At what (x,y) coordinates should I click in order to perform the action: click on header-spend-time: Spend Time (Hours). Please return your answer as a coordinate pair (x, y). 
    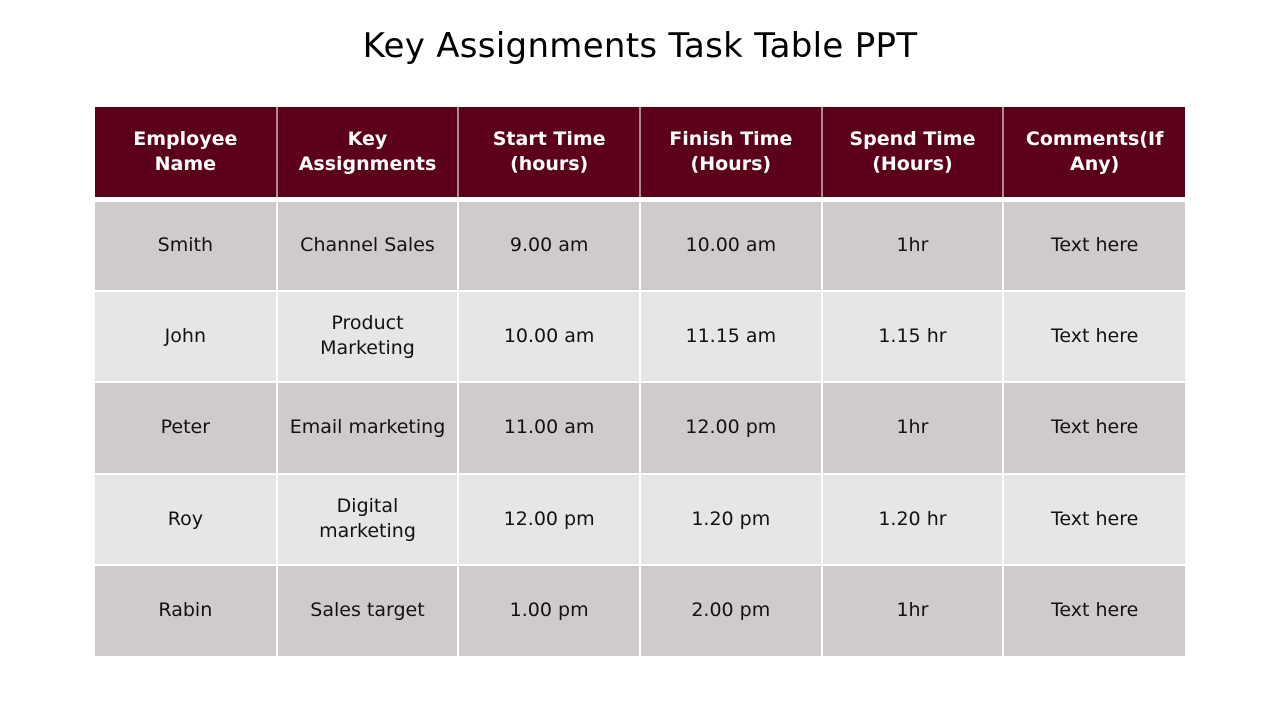
    Looking at the image, I should click on (912, 154).